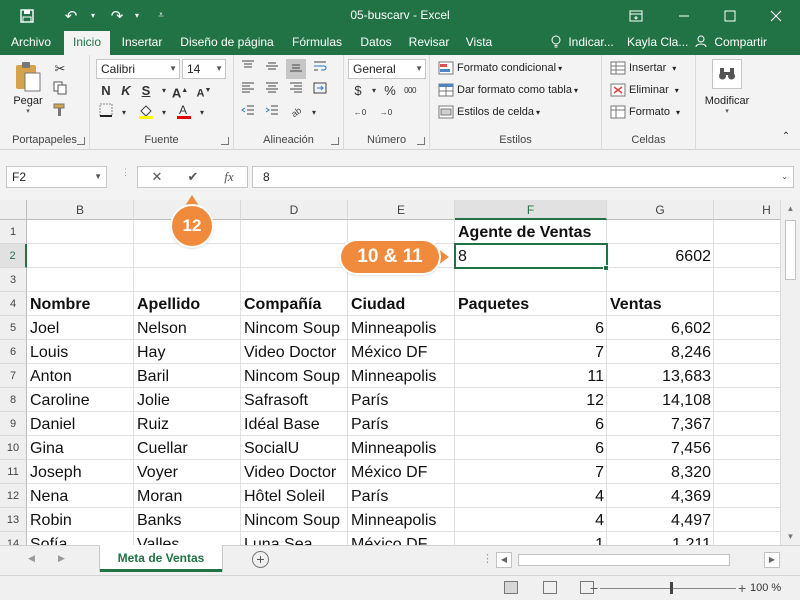 The height and width of the screenshot is (600, 800). Describe the element at coordinates (401, 210) in the screenshot. I see `column-header-e: E` at that location.